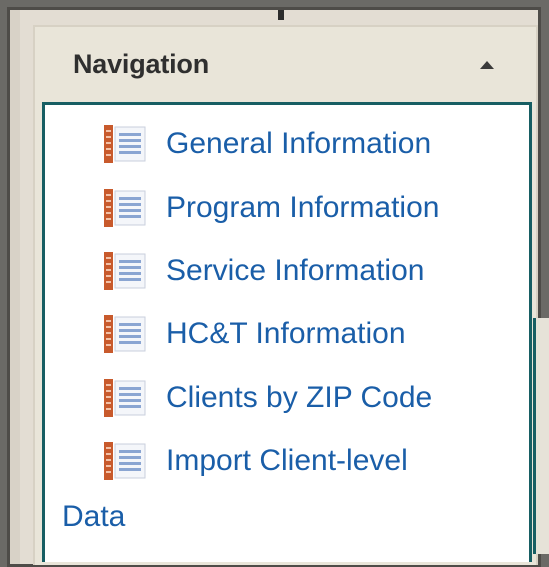 The image size is (549, 567). What do you see at coordinates (295, 270) in the screenshot?
I see `nav-item-label: Service Information` at bounding box center [295, 270].